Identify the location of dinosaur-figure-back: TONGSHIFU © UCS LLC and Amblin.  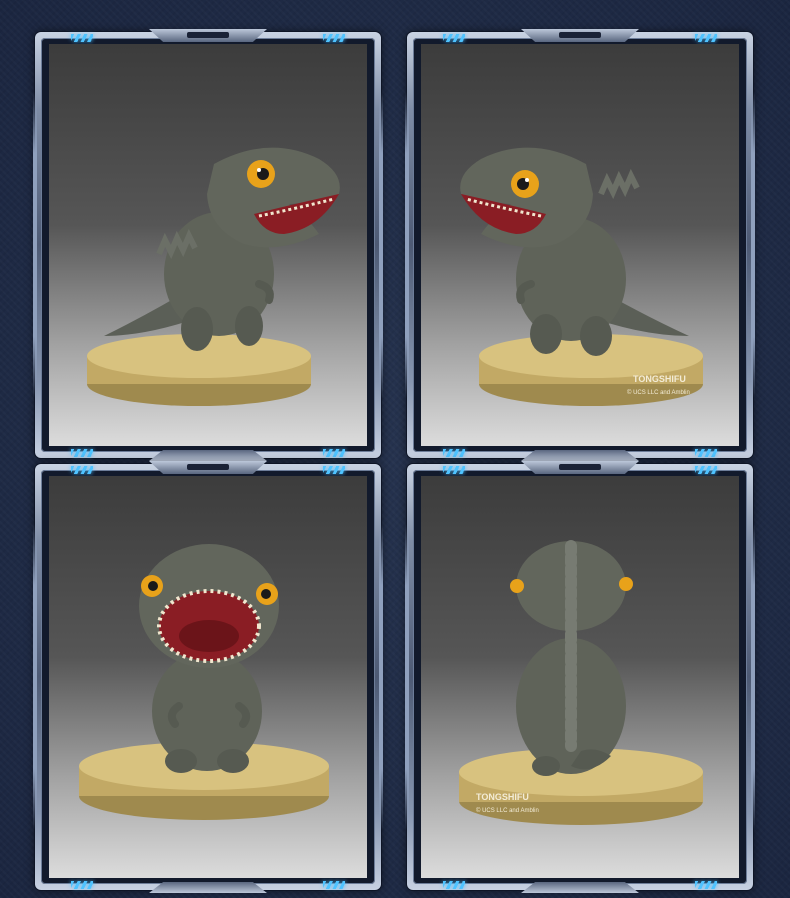
(581, 682).